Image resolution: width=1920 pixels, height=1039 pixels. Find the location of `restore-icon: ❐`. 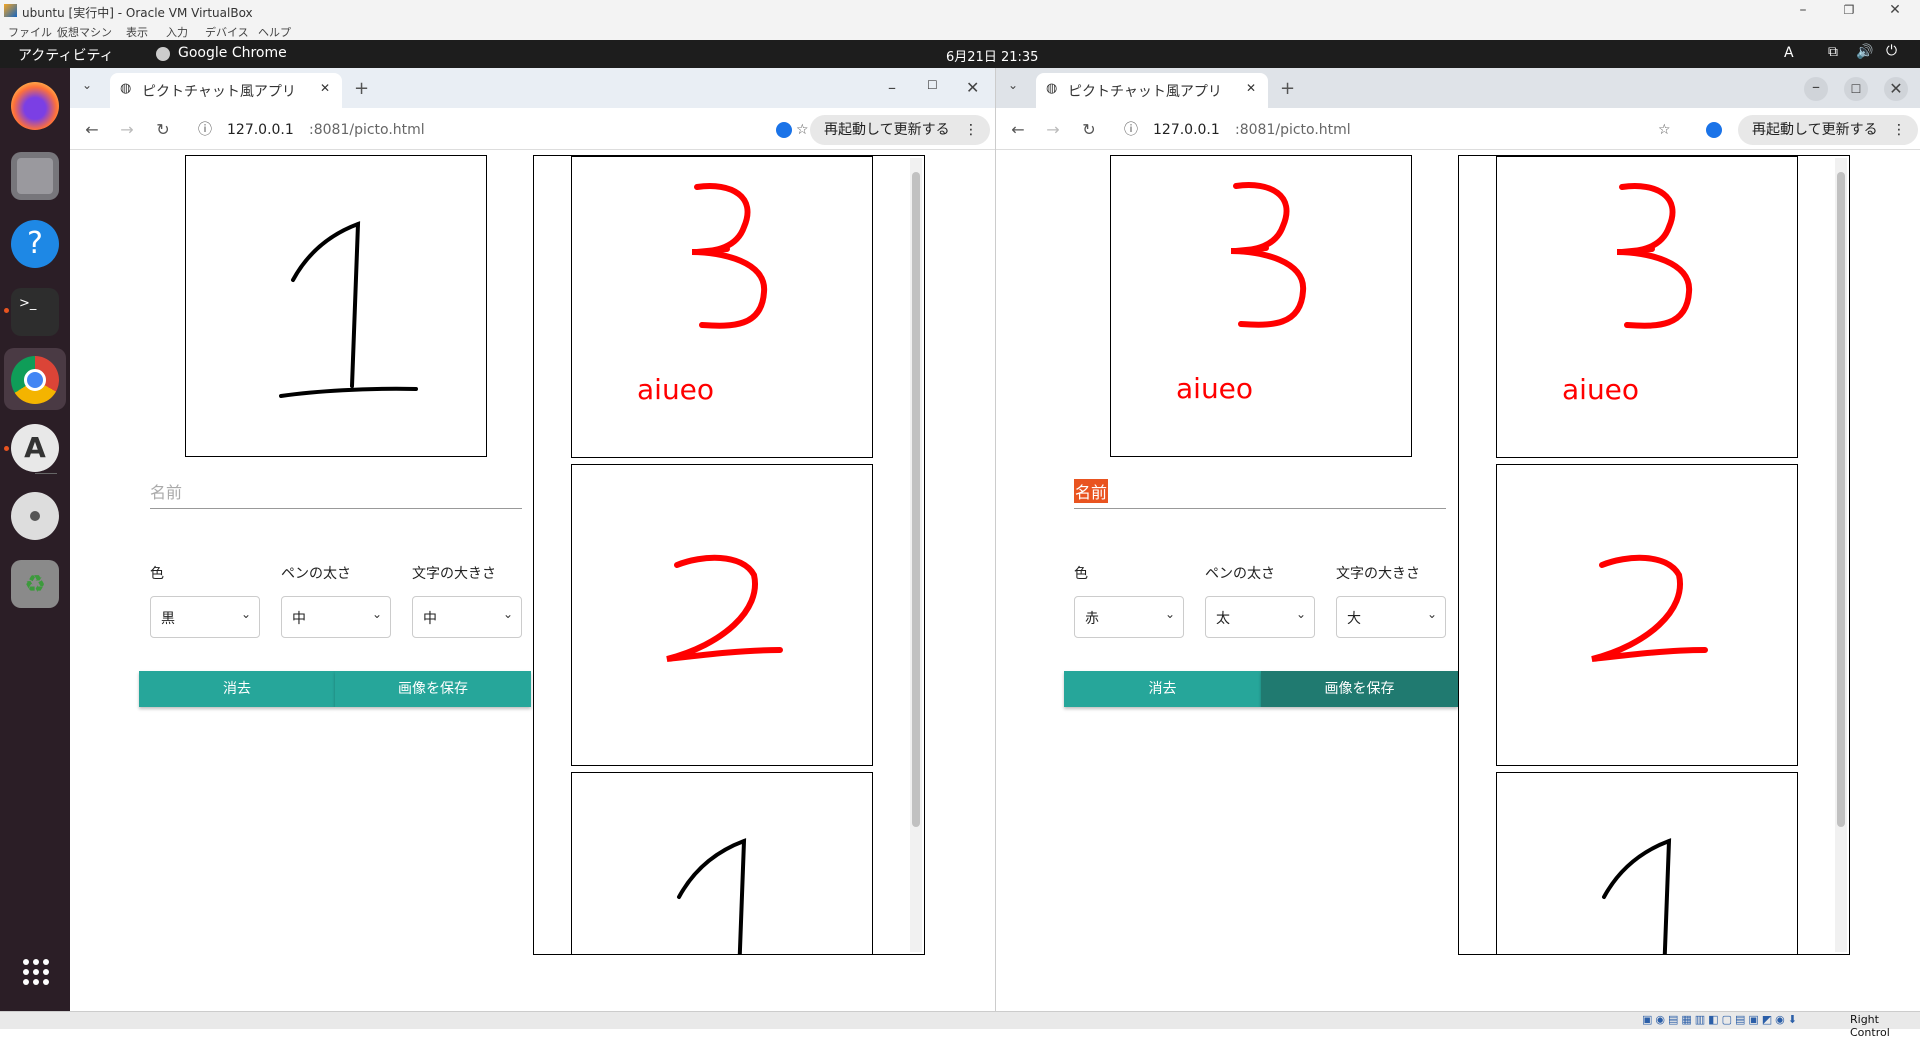

restore-icon: ❐ is located at coordinates (1849, 11).